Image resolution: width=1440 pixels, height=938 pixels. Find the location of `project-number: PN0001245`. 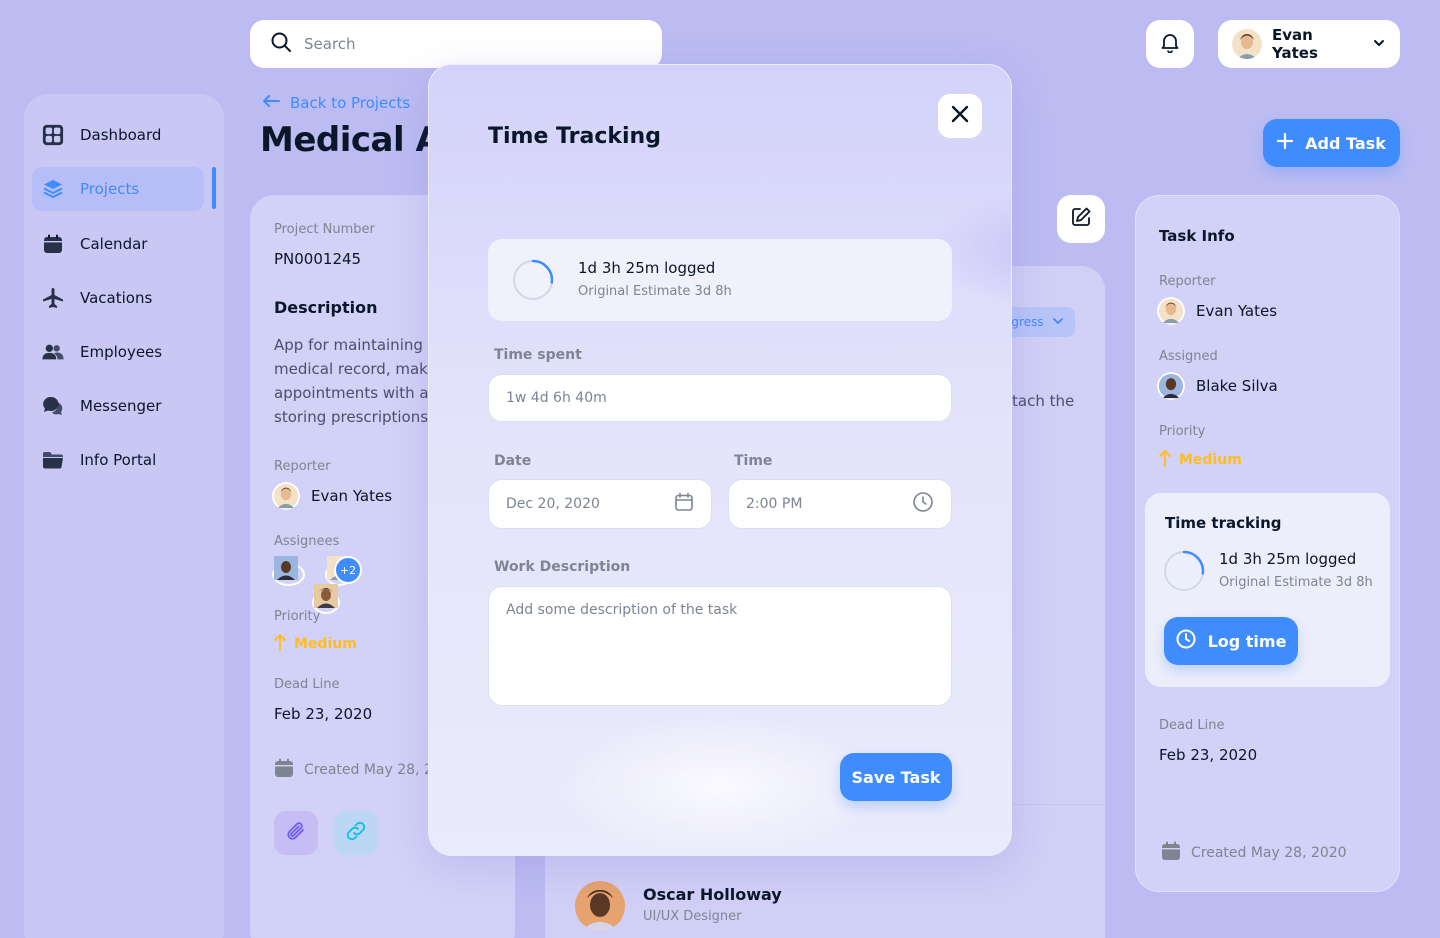

project-number: PN0001245 is located at coordinates (318, 259).